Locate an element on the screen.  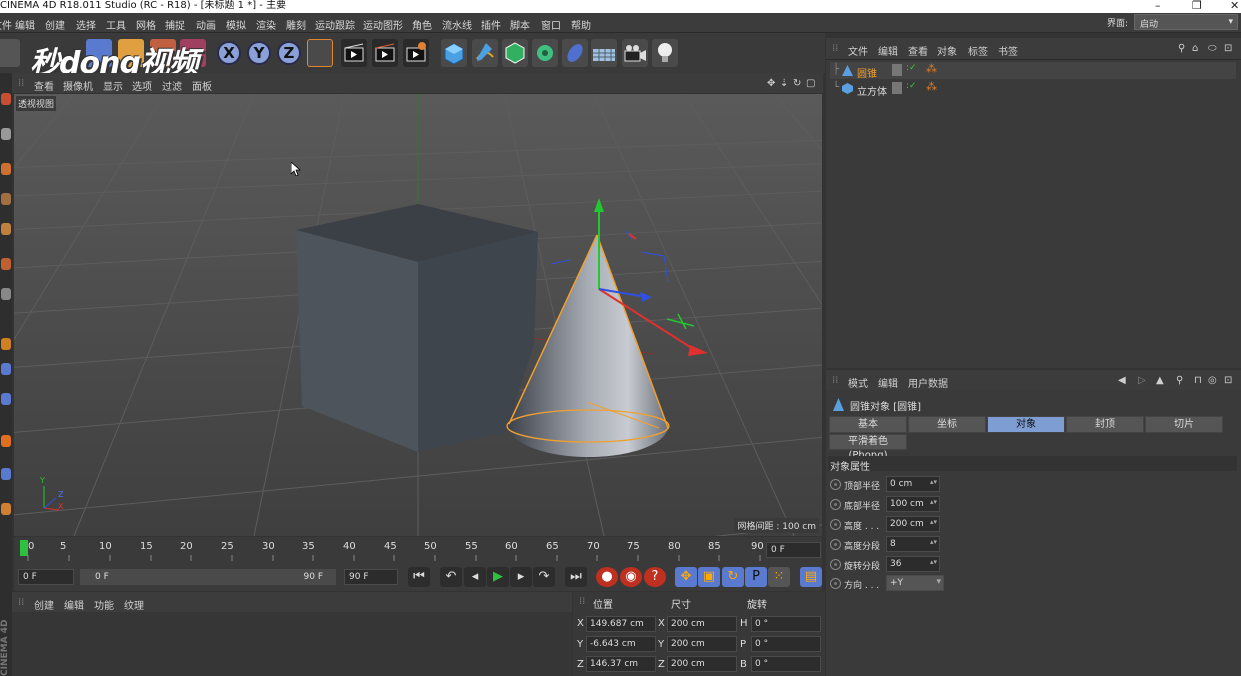
play-button: ▶ is located at coordinates (498, 577).